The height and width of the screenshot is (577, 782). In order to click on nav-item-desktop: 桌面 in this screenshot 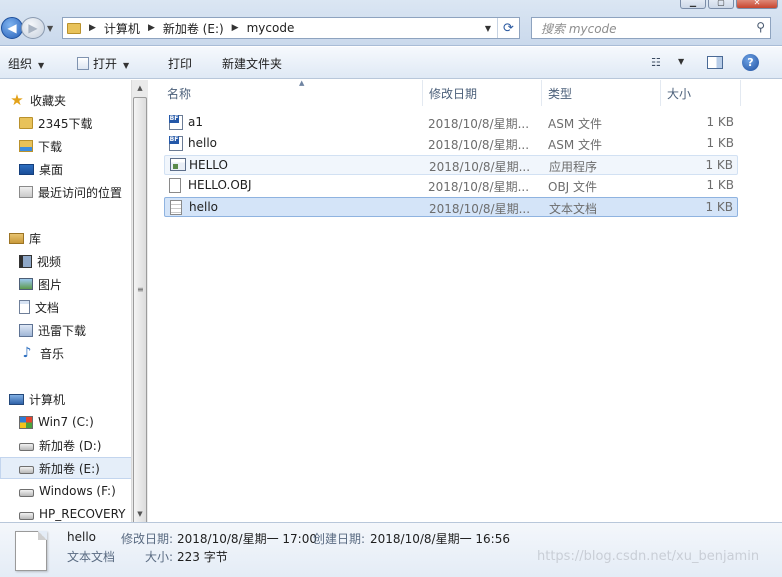, I will do `click(83, 169)`.